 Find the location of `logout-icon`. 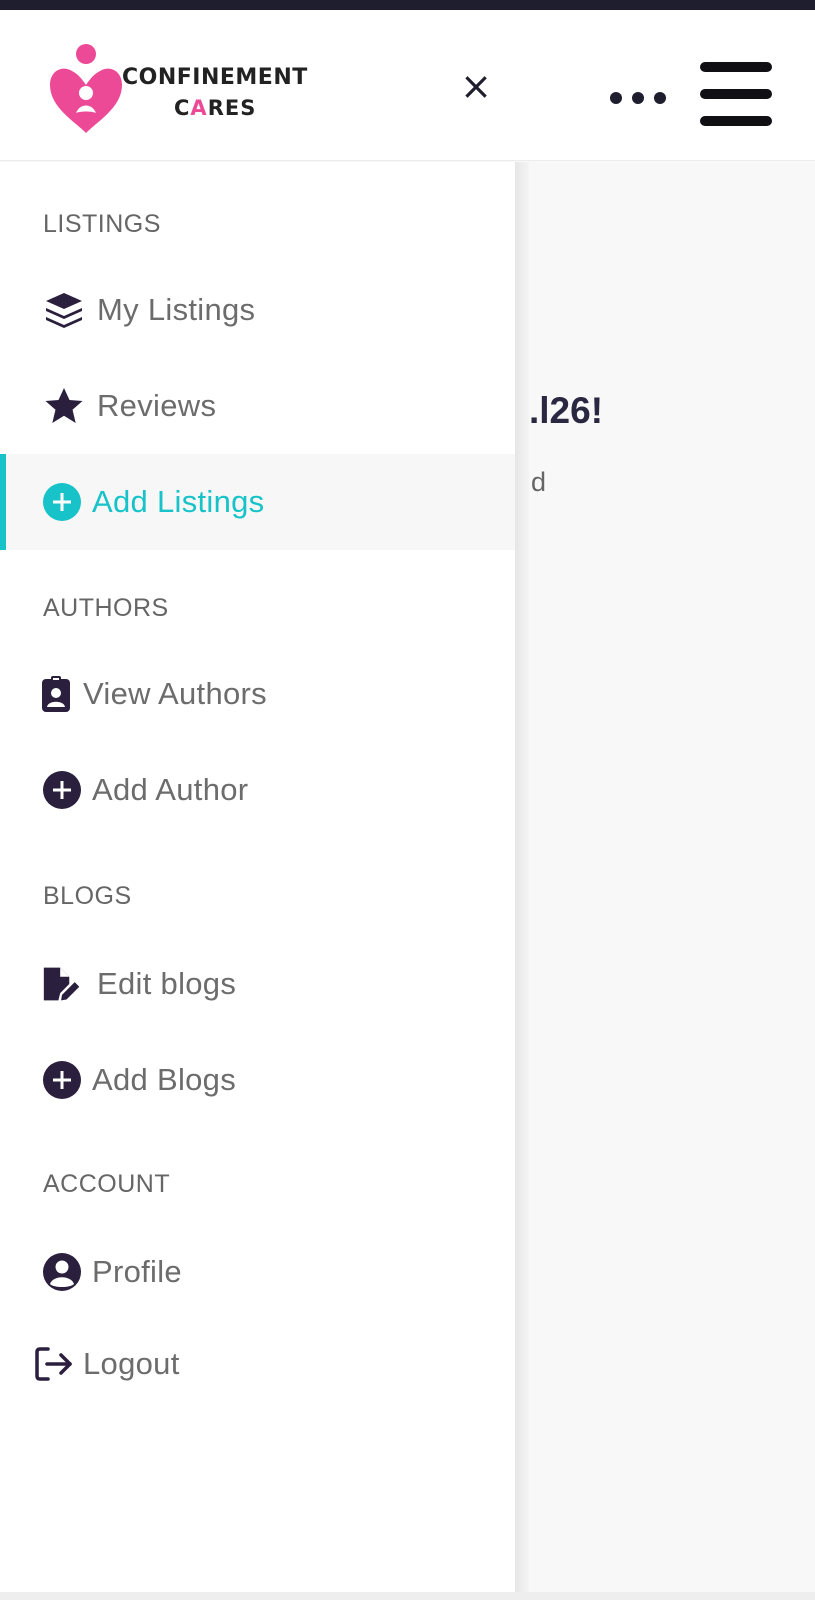

logout-icon is located at coordinates (54, 1364).